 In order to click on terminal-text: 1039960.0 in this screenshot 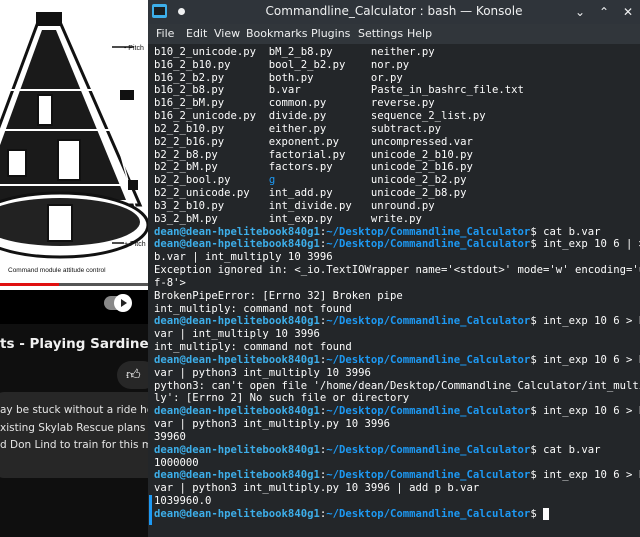, I will do `click(183, 500)`.